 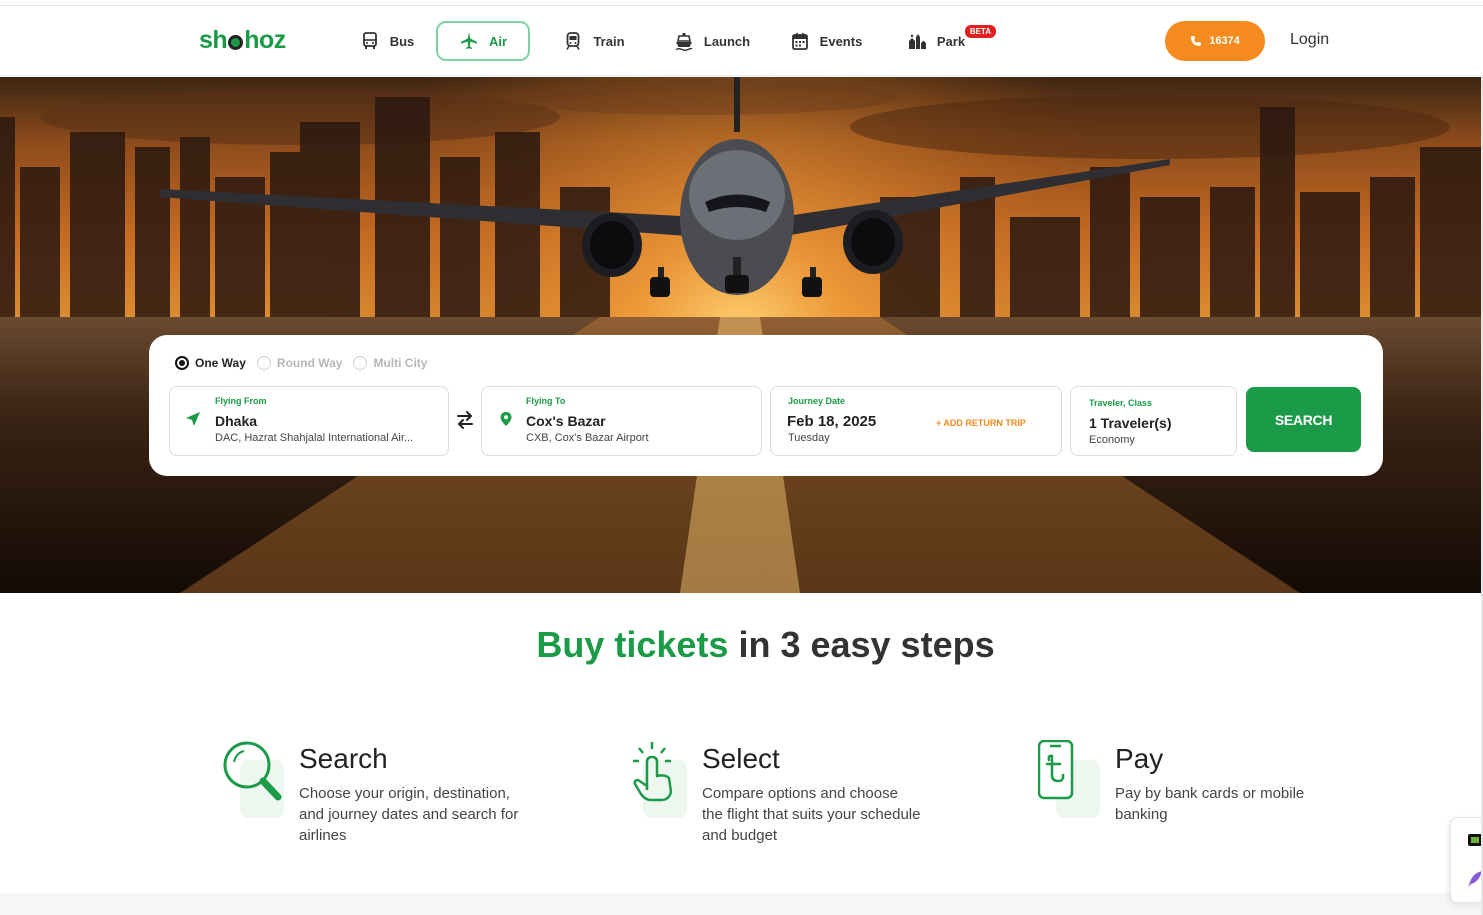 What do you see at coordinates (741, 758) in the screenshot?
I see `step-select-title: Select` at bounding box center [741, 758].